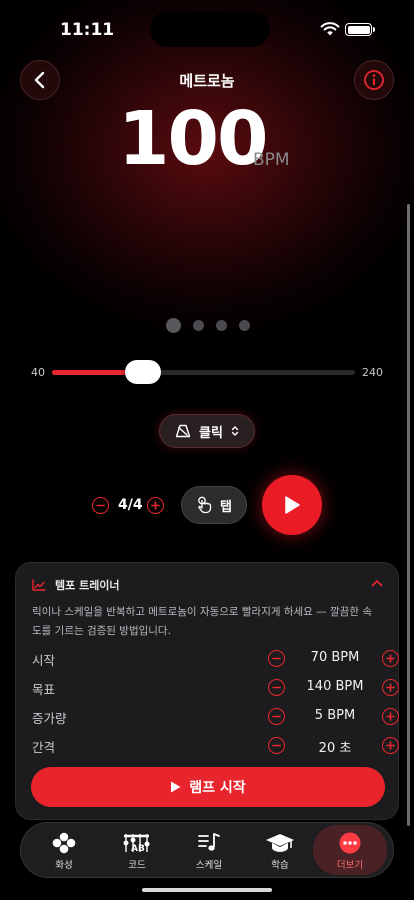 The width and height of the screenshot is (414, 900). What do you see at coordinates (205, 505) in the screenshot?
I see `hand-tap-icon` at bounding box center [205, 505].